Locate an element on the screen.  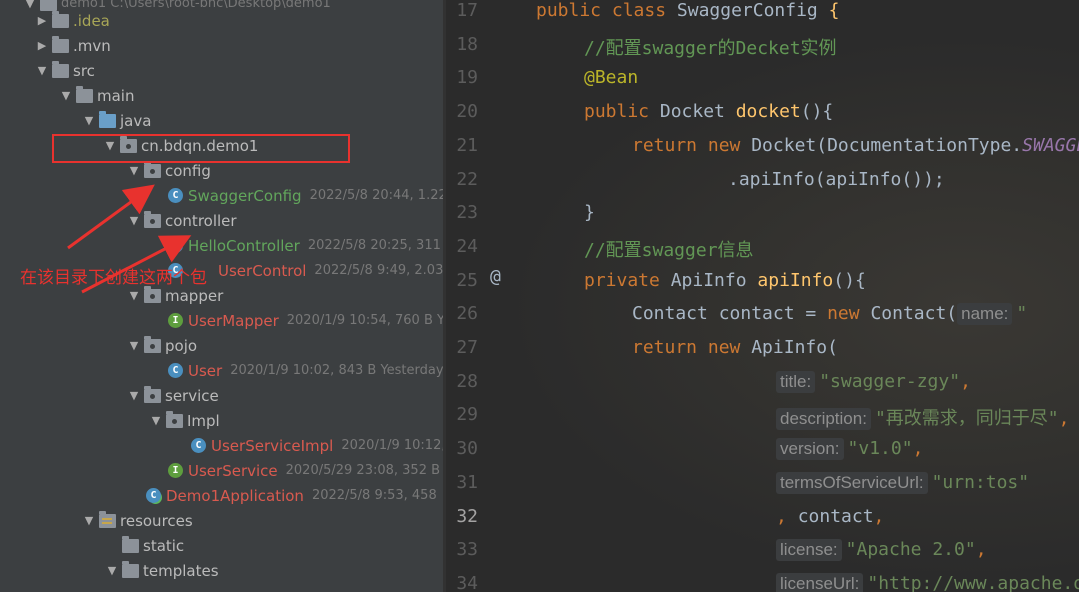
tree-row-usermapper: ▶ I UserMapper 2020/1/9 10:54, 760 B Y is located at coordinates (221, 320).